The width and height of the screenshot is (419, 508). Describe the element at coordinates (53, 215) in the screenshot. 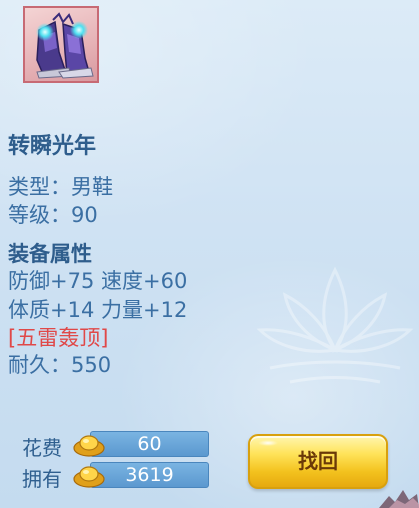

I see `item-level: 等级：90` at that location.